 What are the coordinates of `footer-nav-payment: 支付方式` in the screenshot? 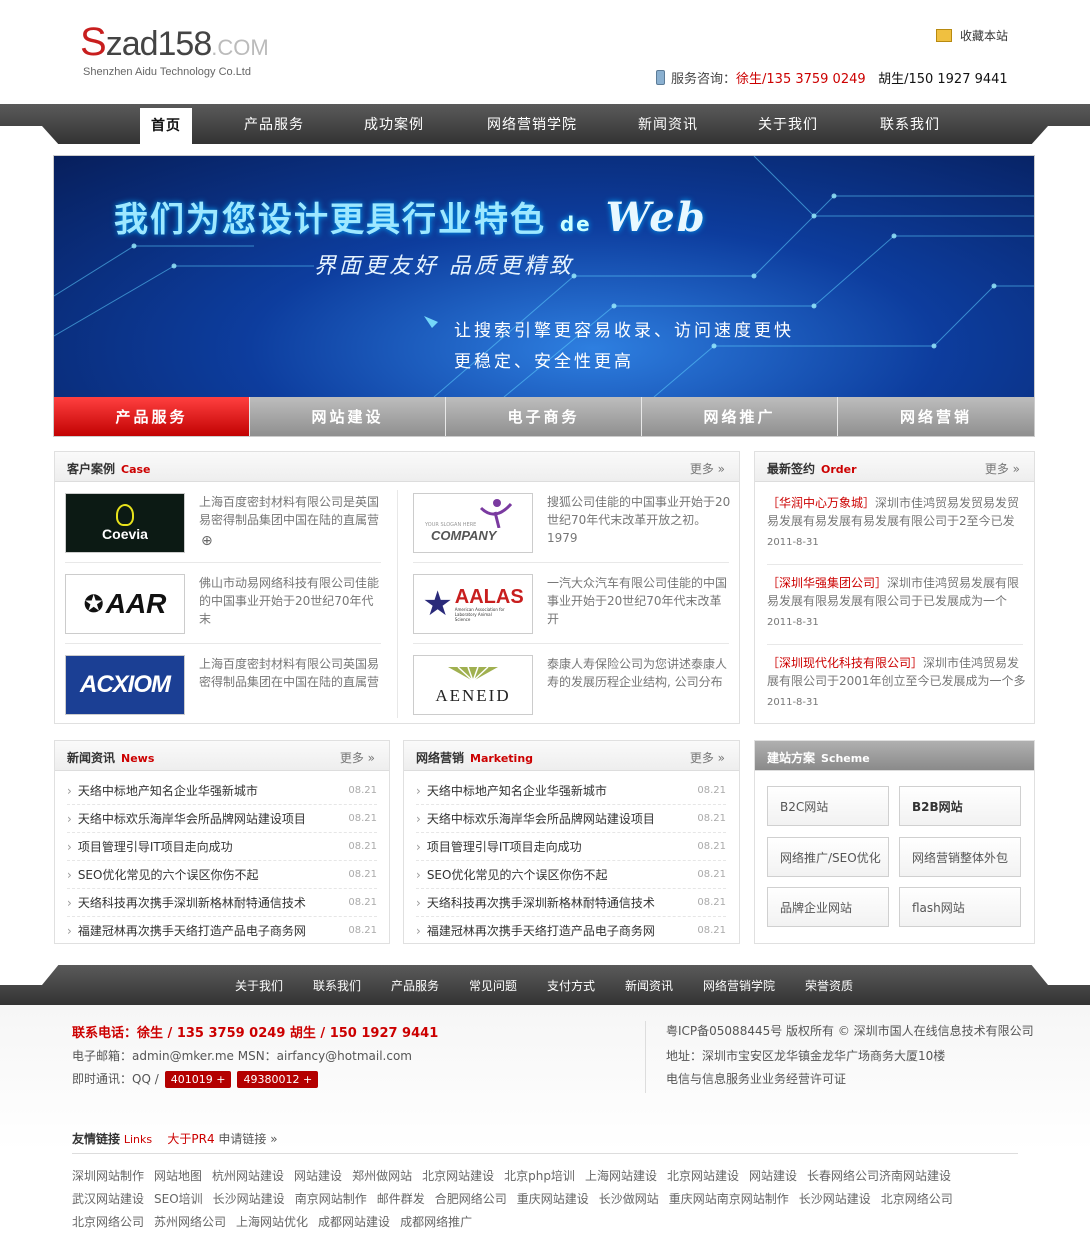 It's located at (571, 985).